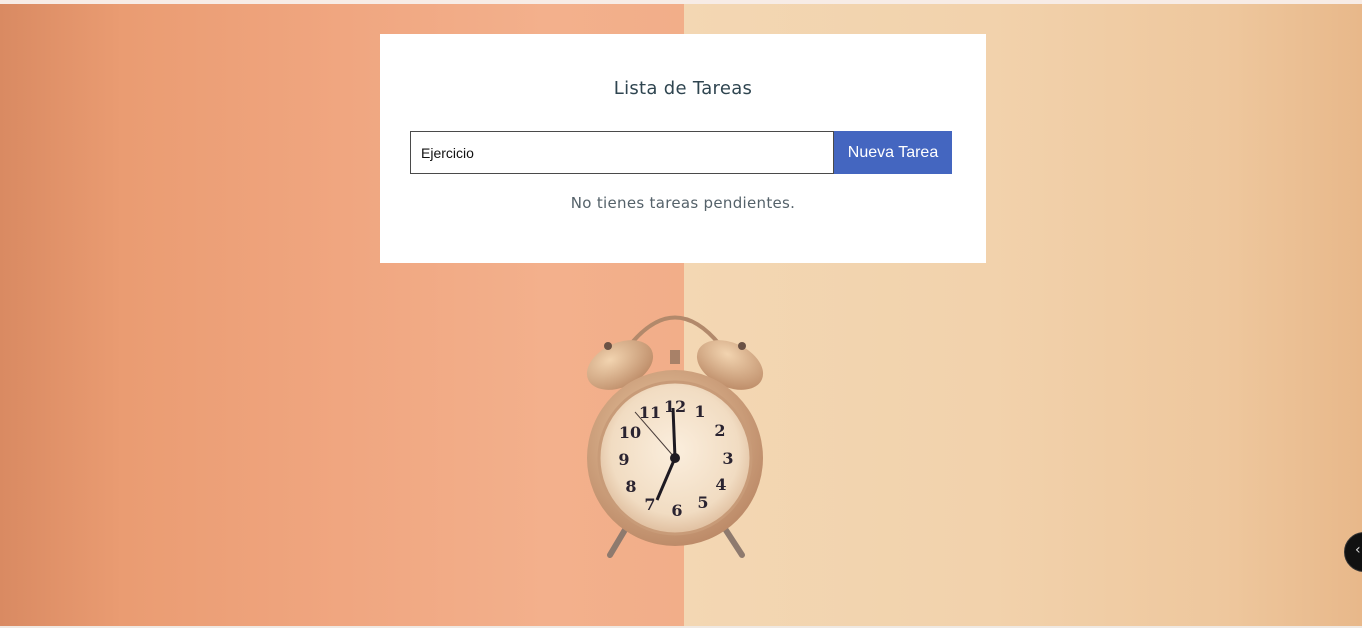 The width and height of the screenshot is (1362, 628). What do you see at coordinates (893, 152) in the screenshot?
I see `new-task-button: Nueva Tarea` at bounding box center [893, 152].